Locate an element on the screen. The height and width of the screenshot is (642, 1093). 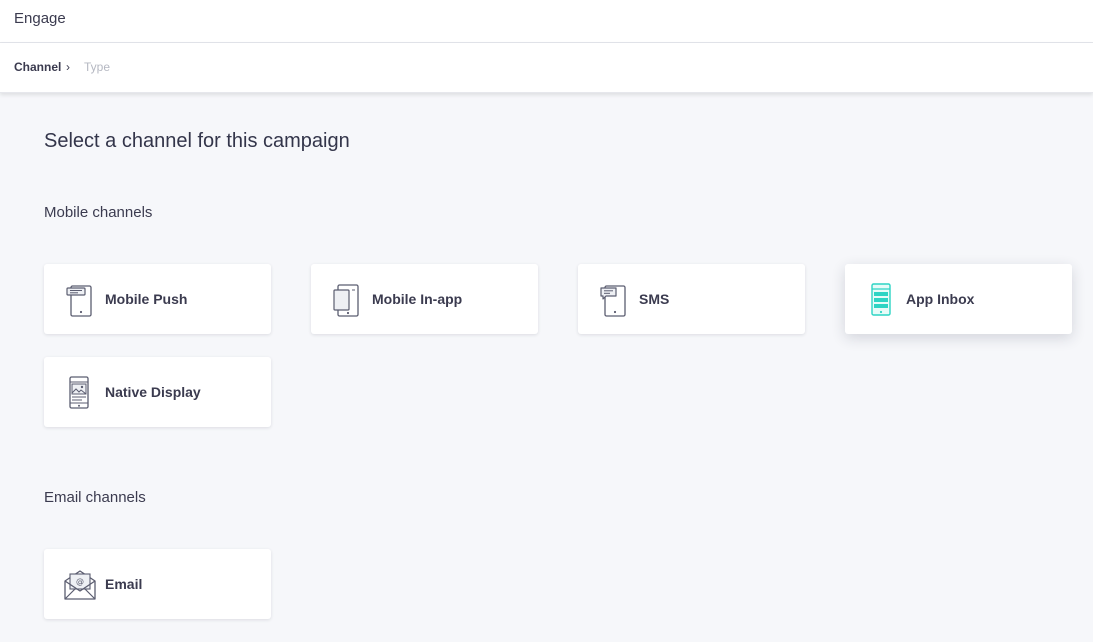
native-display-icon is located at coordinates (79, 392).